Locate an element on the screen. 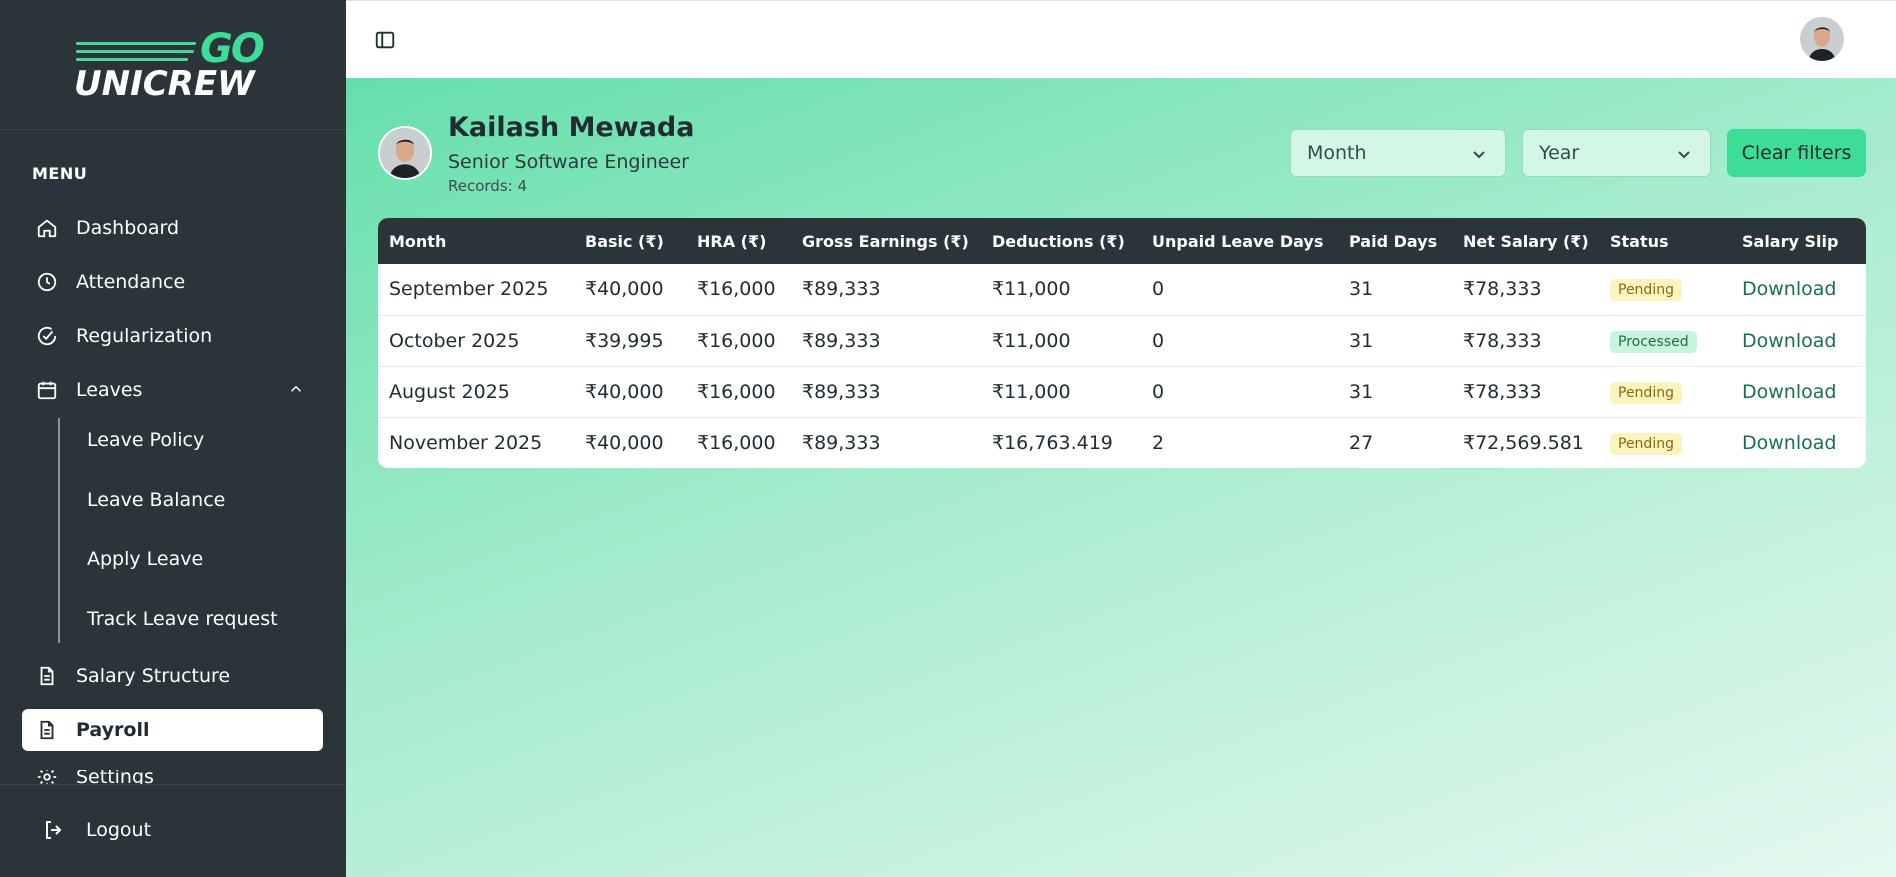 This screenshot has width=1896, height=877. sidebar-subitem-apply-leave: Apply Leave is located at coordinates (145, 559).